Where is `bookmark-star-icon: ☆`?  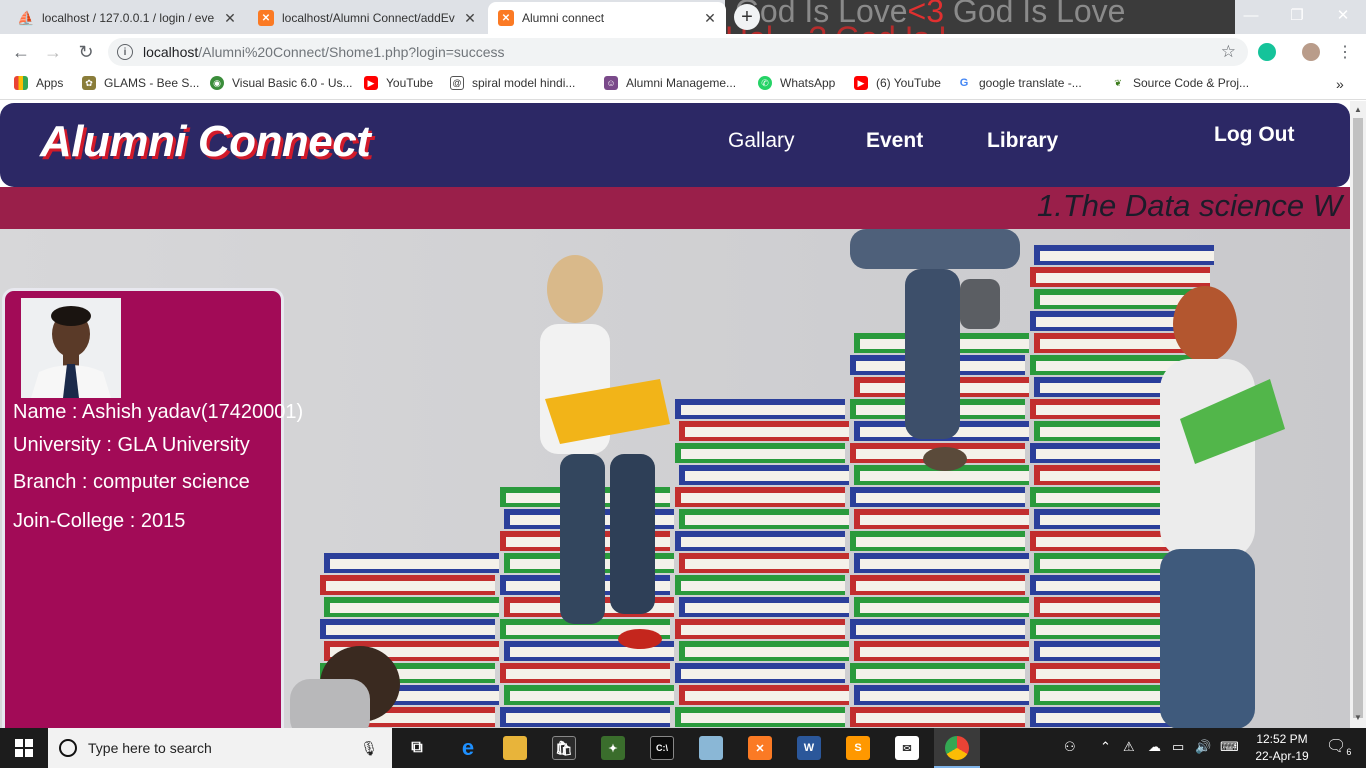
bookmark-star-icon: ☆ is located at coordinates (1228, 52).